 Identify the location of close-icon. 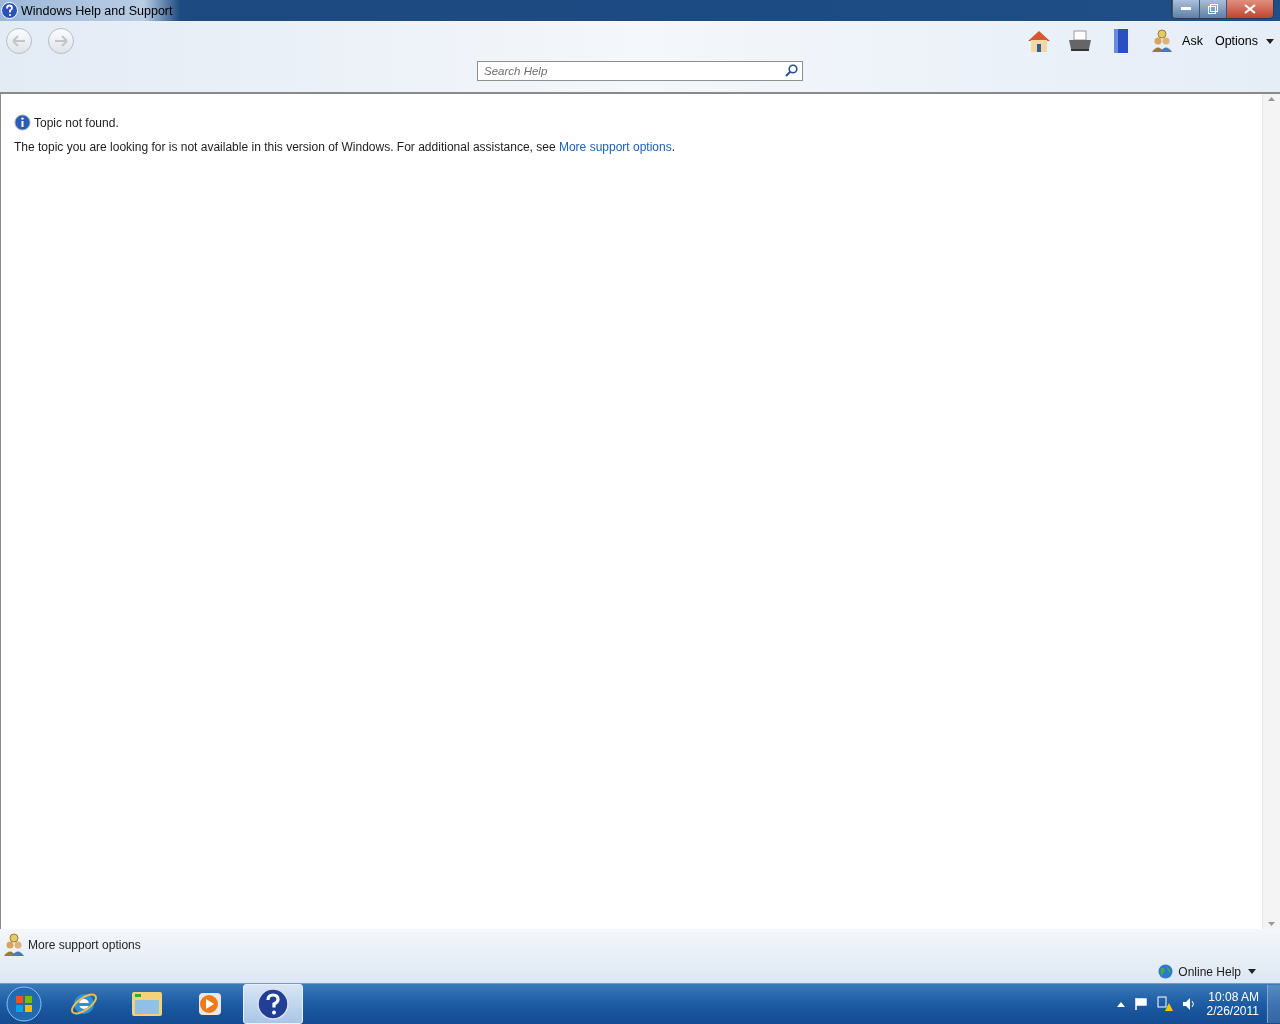
(1250, 9).